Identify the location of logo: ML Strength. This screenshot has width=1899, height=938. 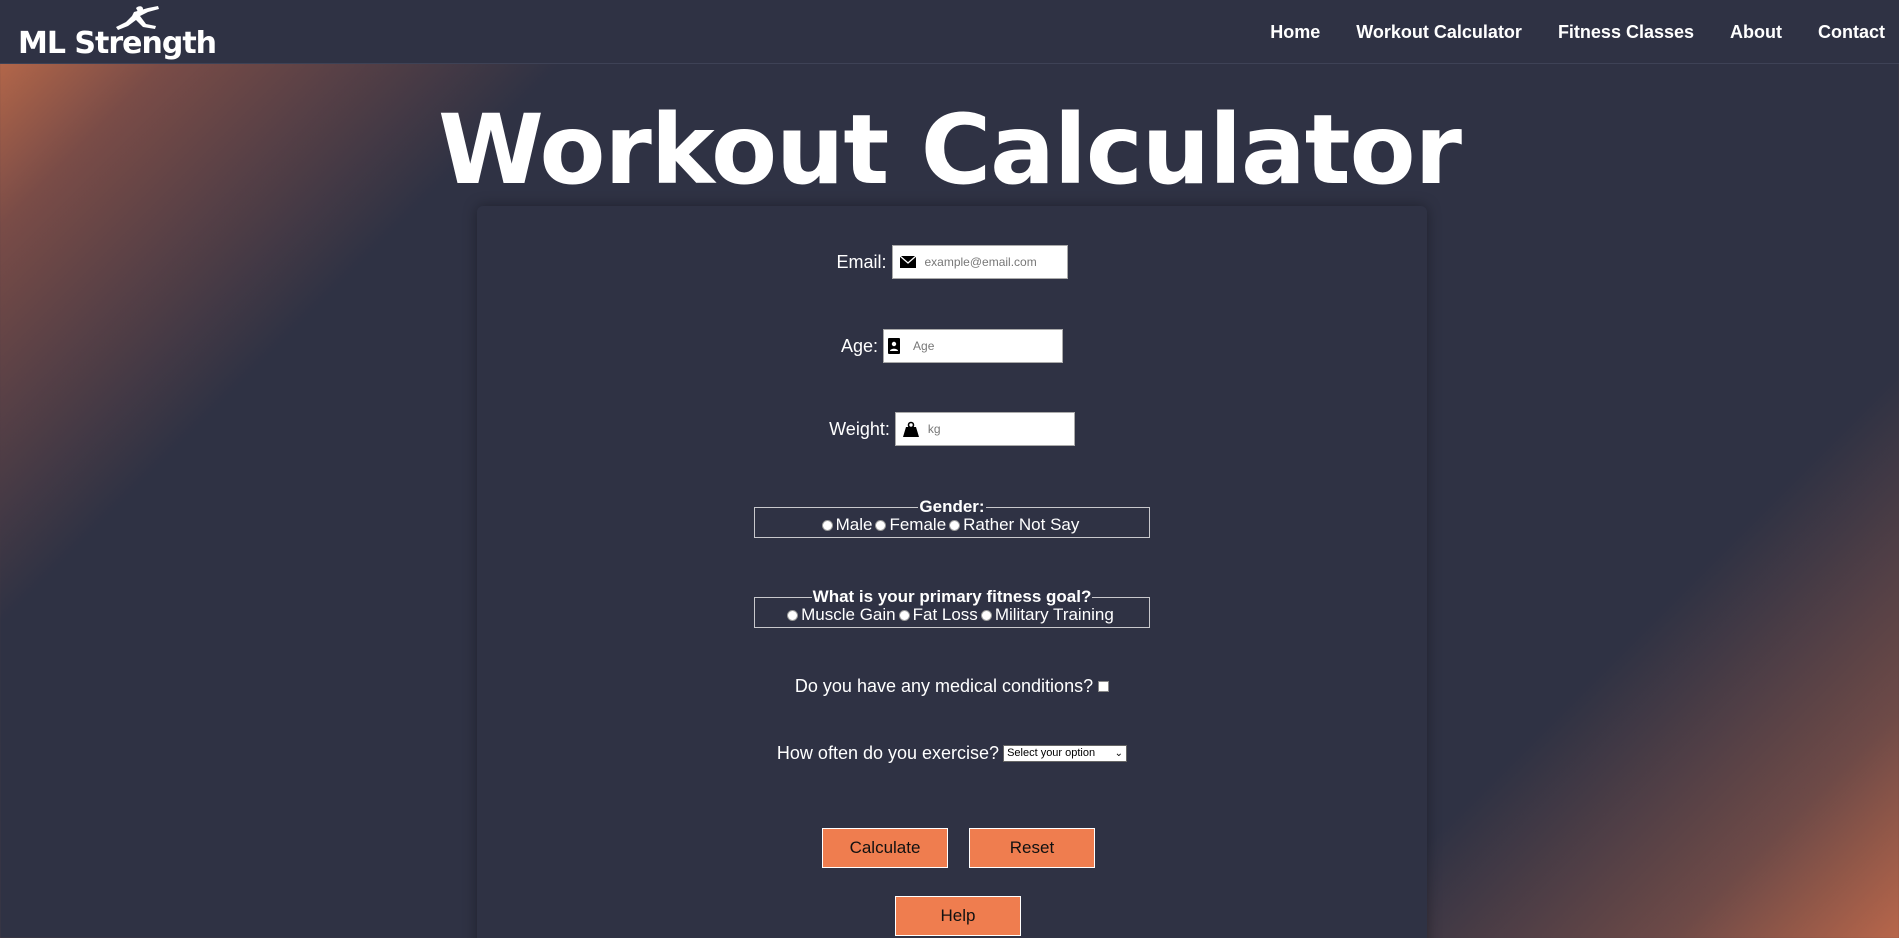
(117, 33).